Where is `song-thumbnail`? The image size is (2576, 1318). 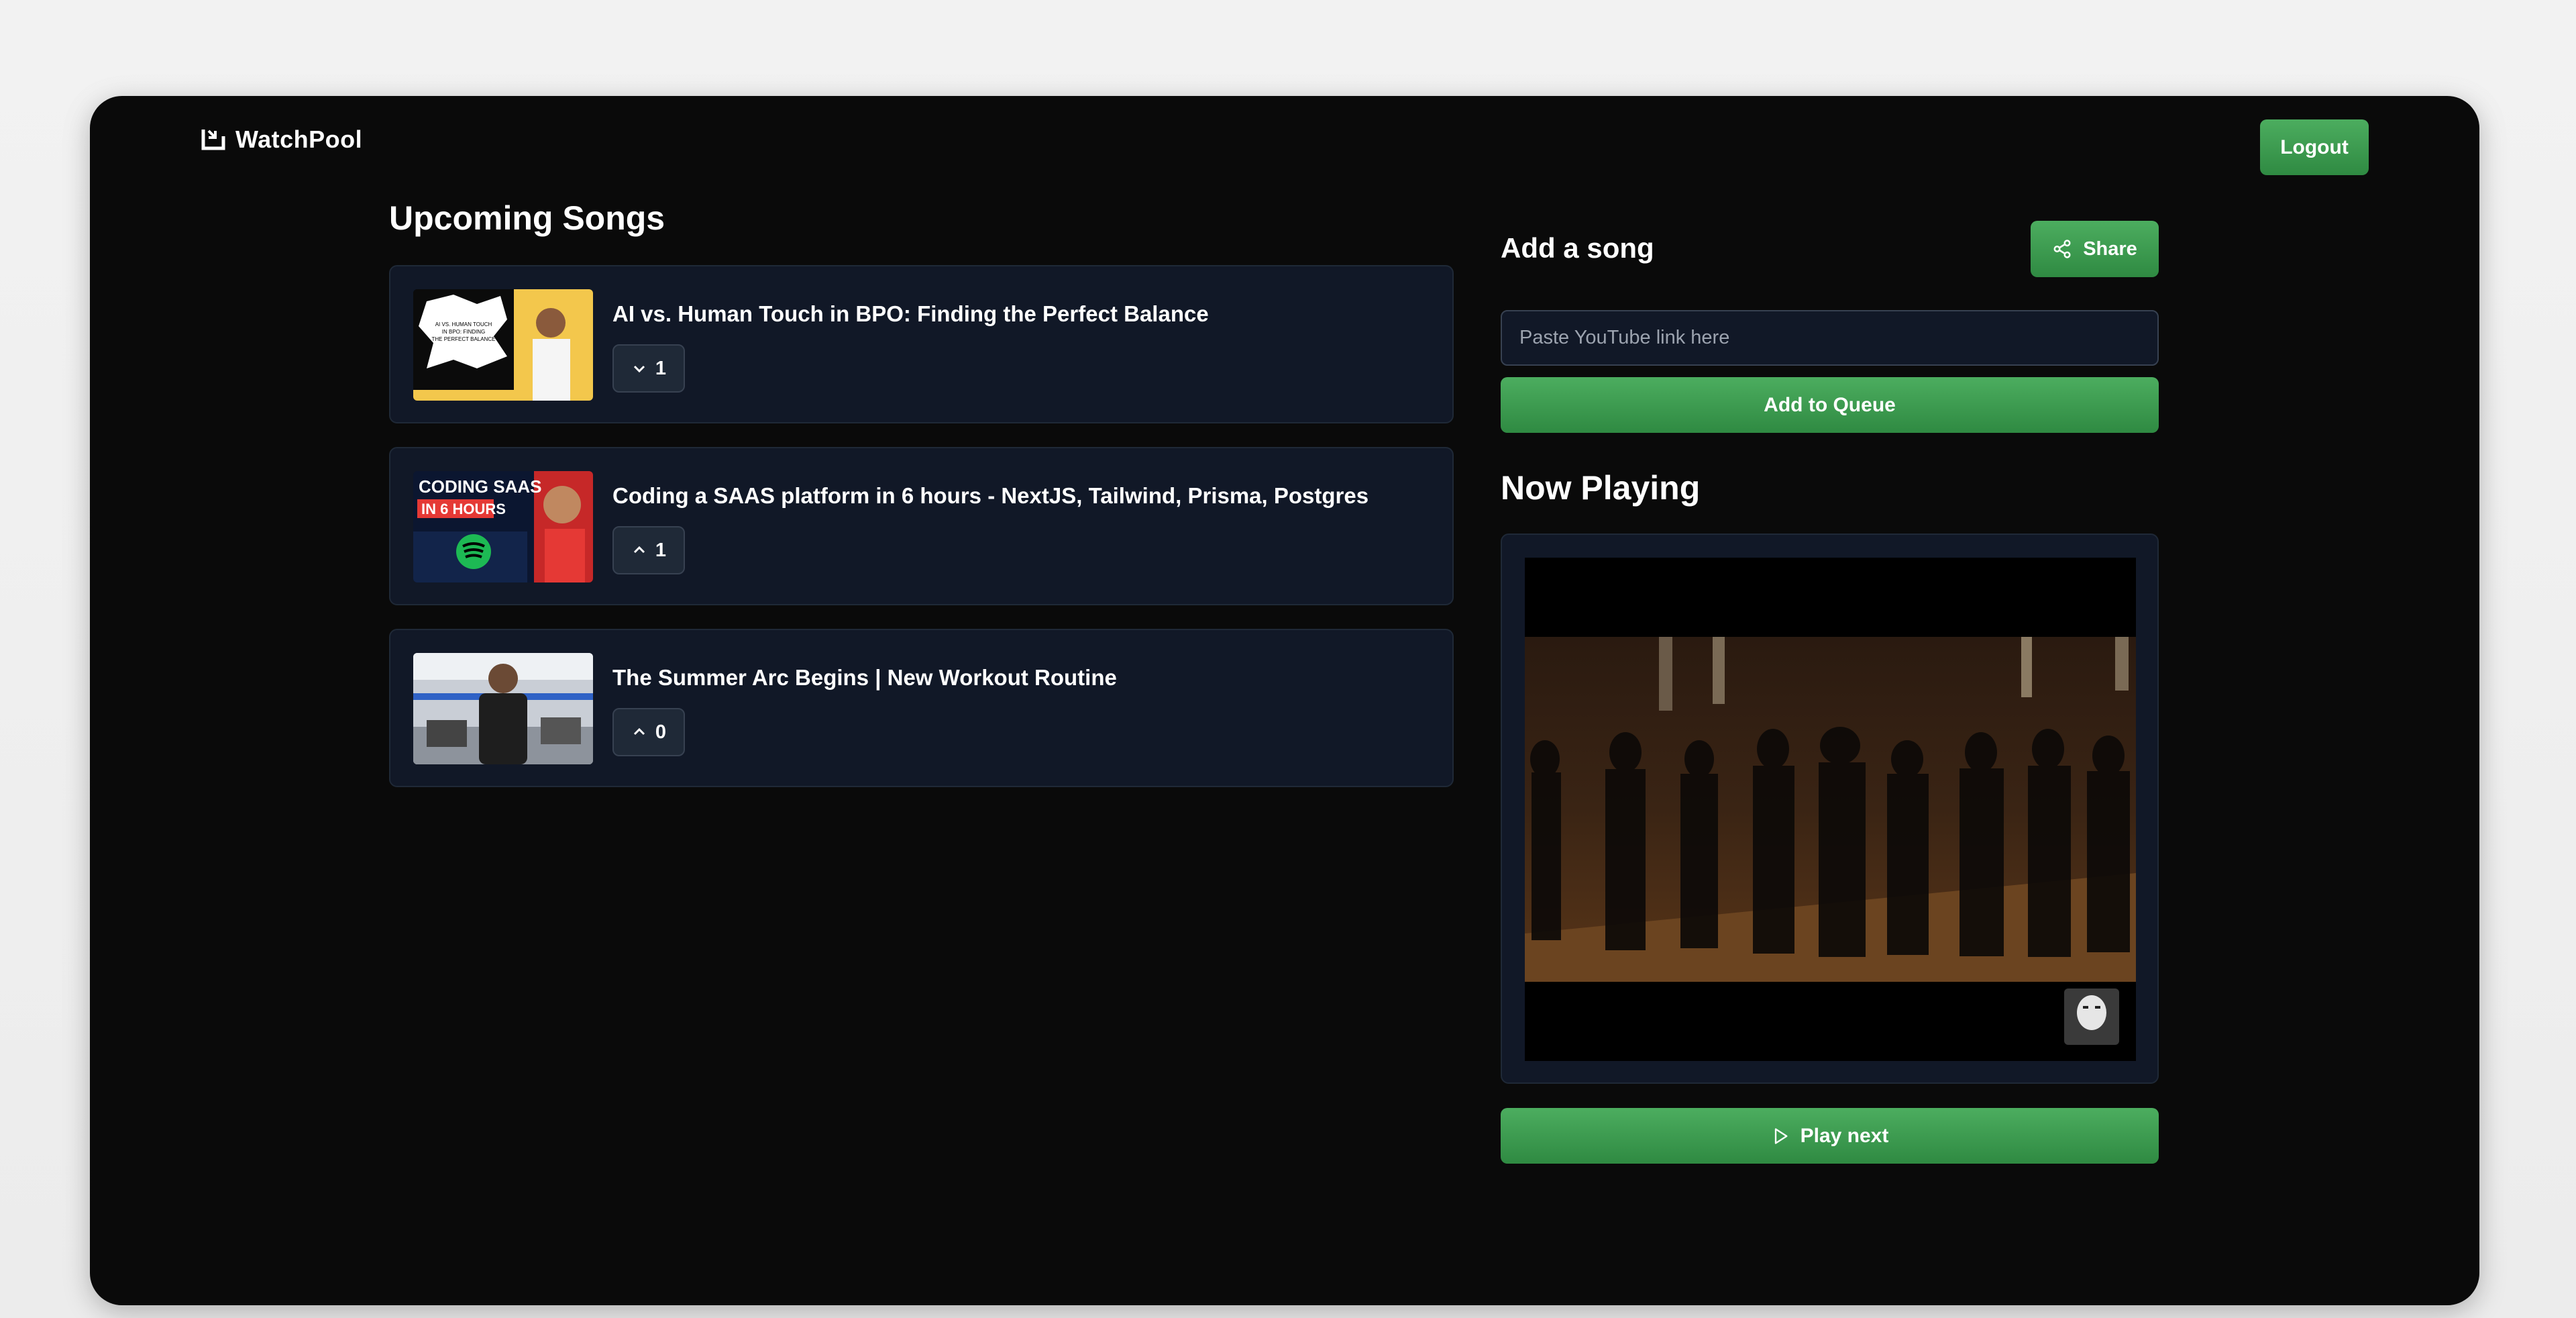 song-thumbnail is located at coordinates (503, 708).